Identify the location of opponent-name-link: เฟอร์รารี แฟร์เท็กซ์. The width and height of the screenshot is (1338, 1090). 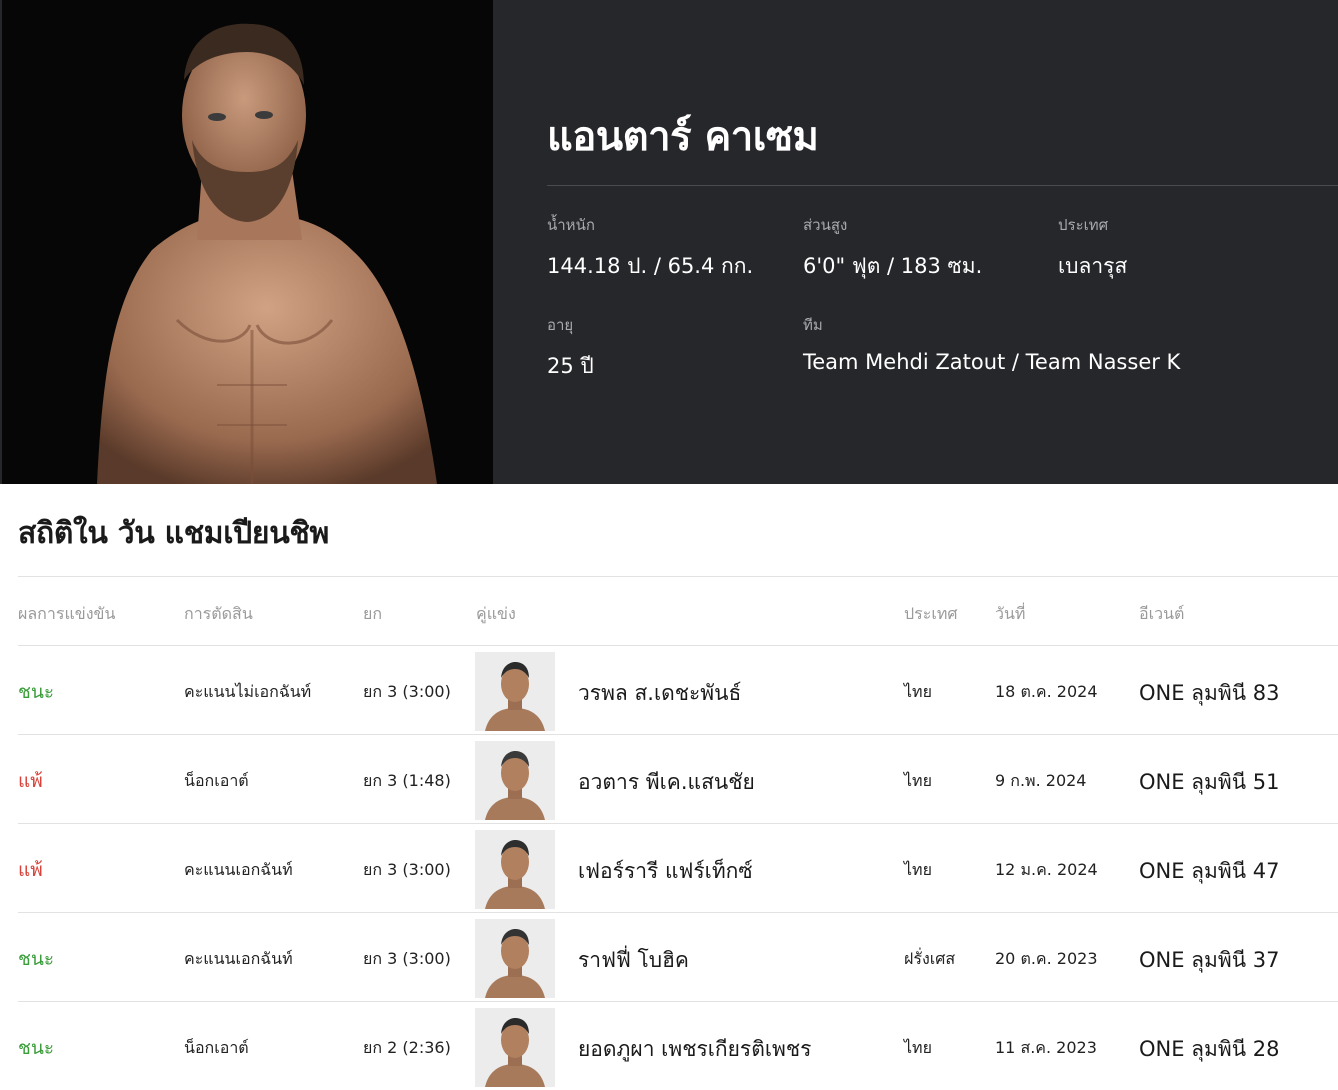
(665, 871).